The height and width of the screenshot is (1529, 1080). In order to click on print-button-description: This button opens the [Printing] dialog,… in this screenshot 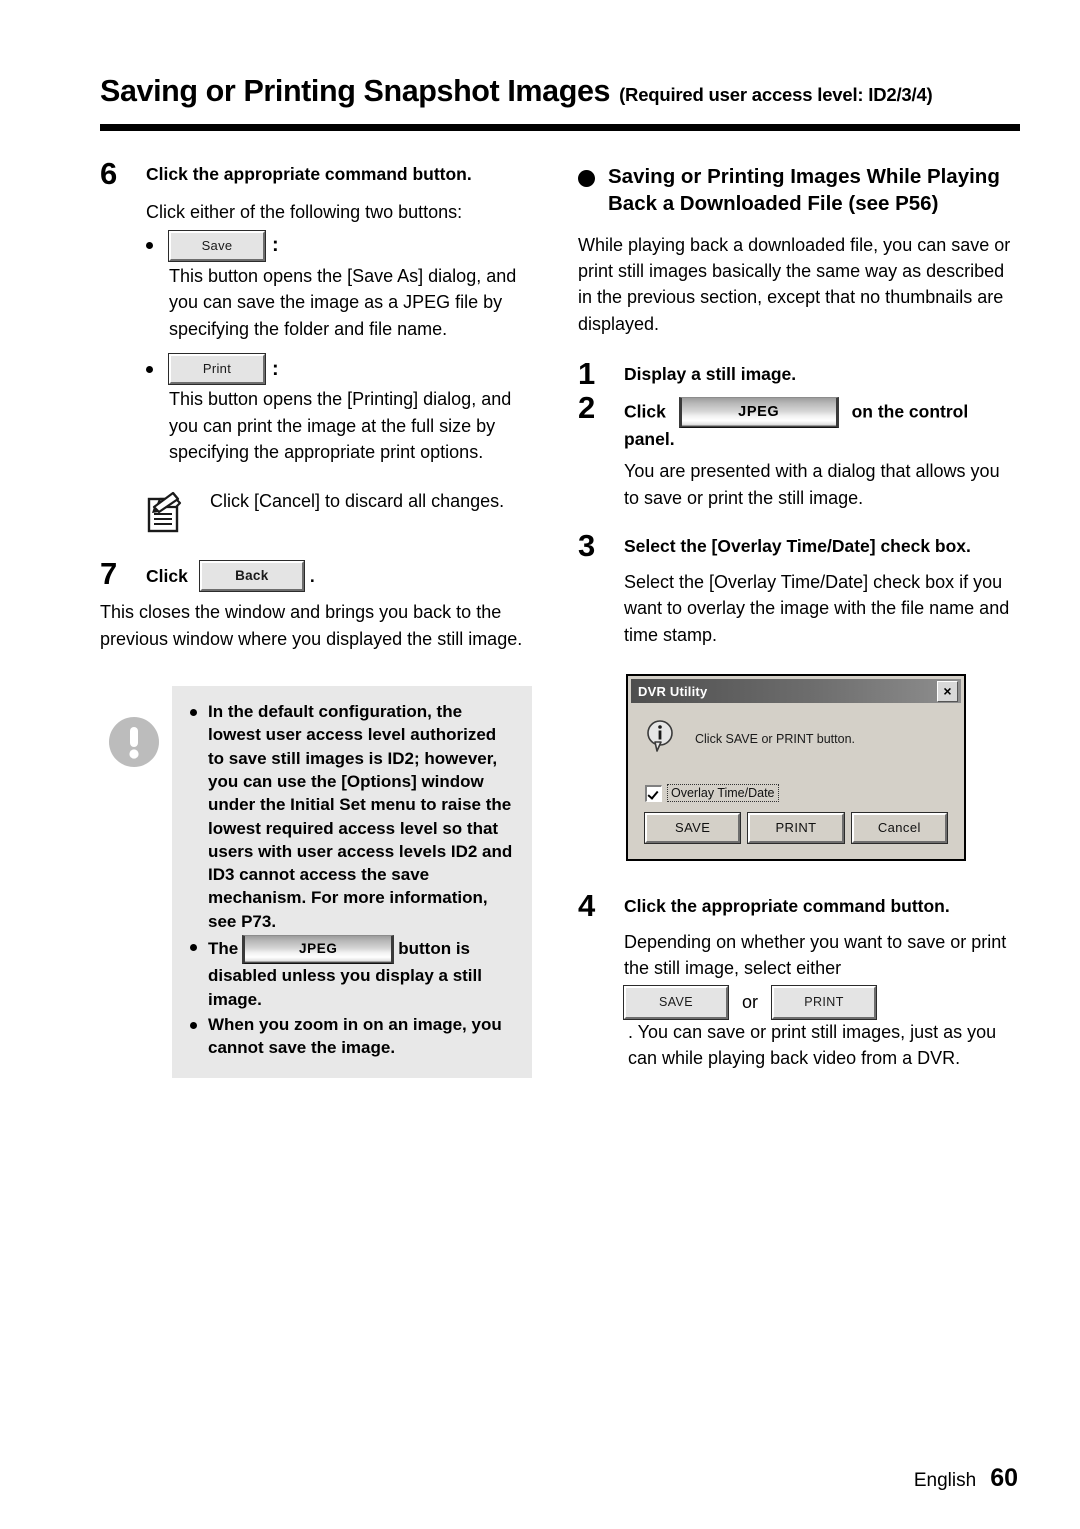, I will do `click(340, 426)`.